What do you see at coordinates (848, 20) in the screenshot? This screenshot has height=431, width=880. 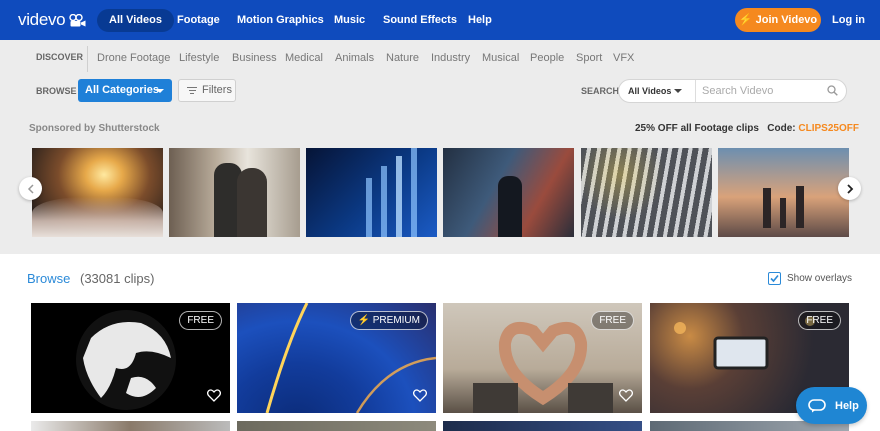 I see `login-link: Log in` at bounding box center [848, 20].